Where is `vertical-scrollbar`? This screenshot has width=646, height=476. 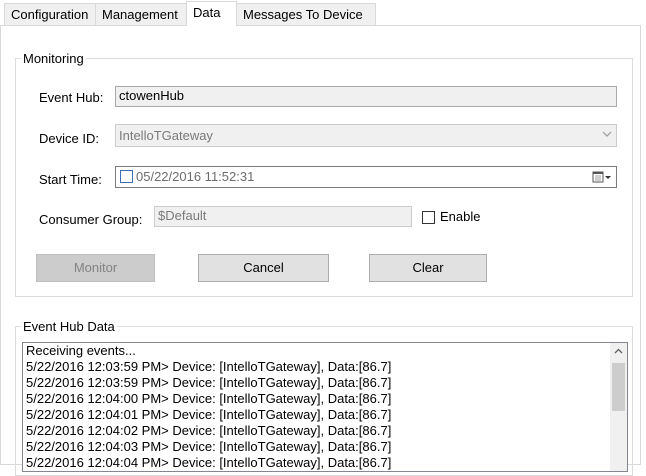 vertical-scrollbar is located at coordinates (618, 407).